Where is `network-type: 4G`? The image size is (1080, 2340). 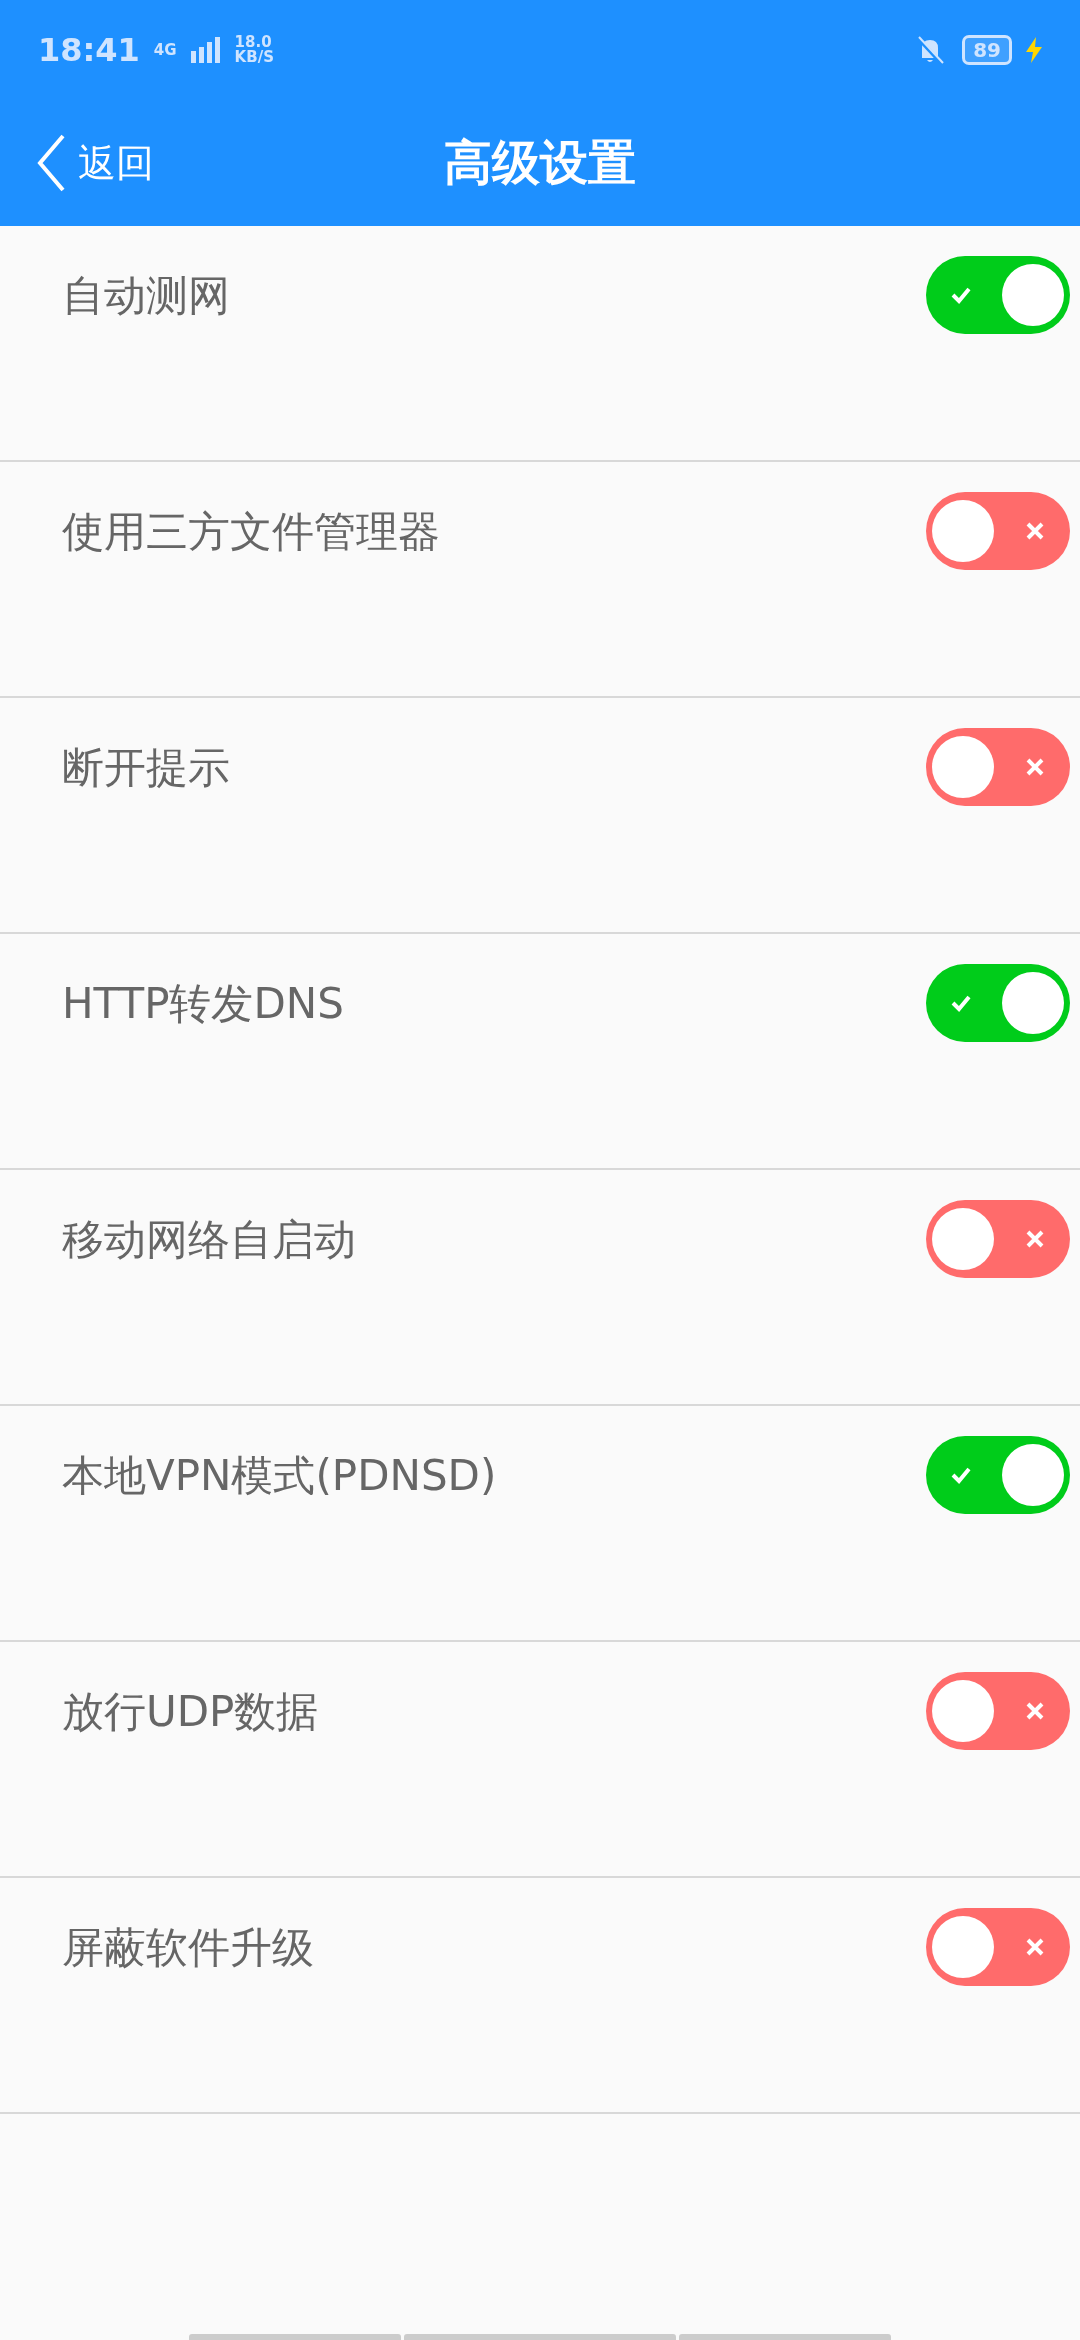 network-type: 4G is located at coordinates (165, 50).